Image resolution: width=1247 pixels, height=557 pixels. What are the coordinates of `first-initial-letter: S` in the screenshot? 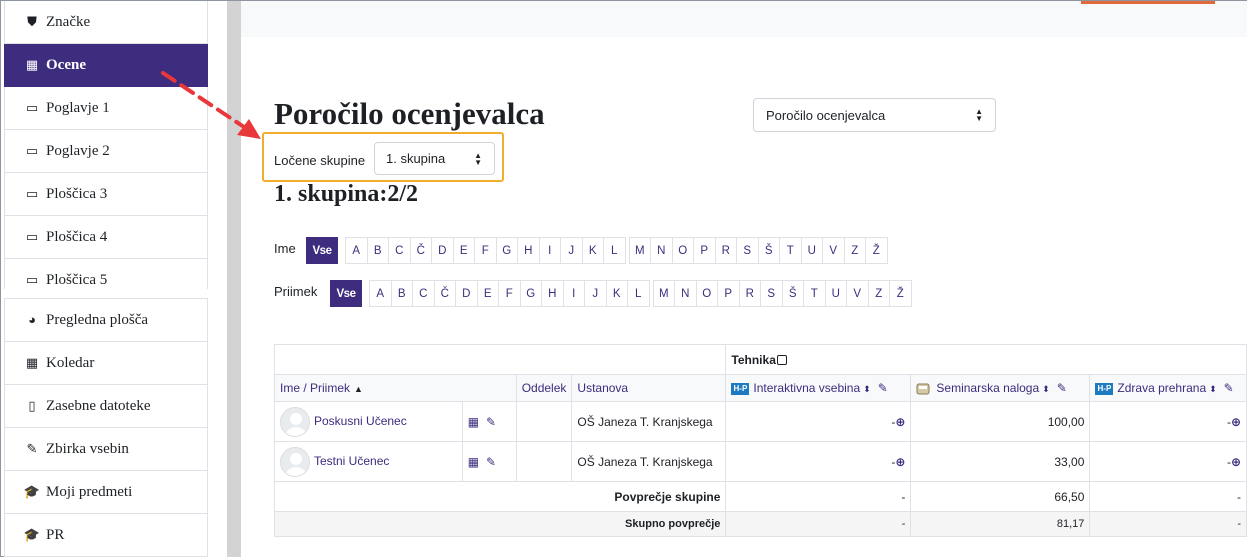 It's located at (747, 250).